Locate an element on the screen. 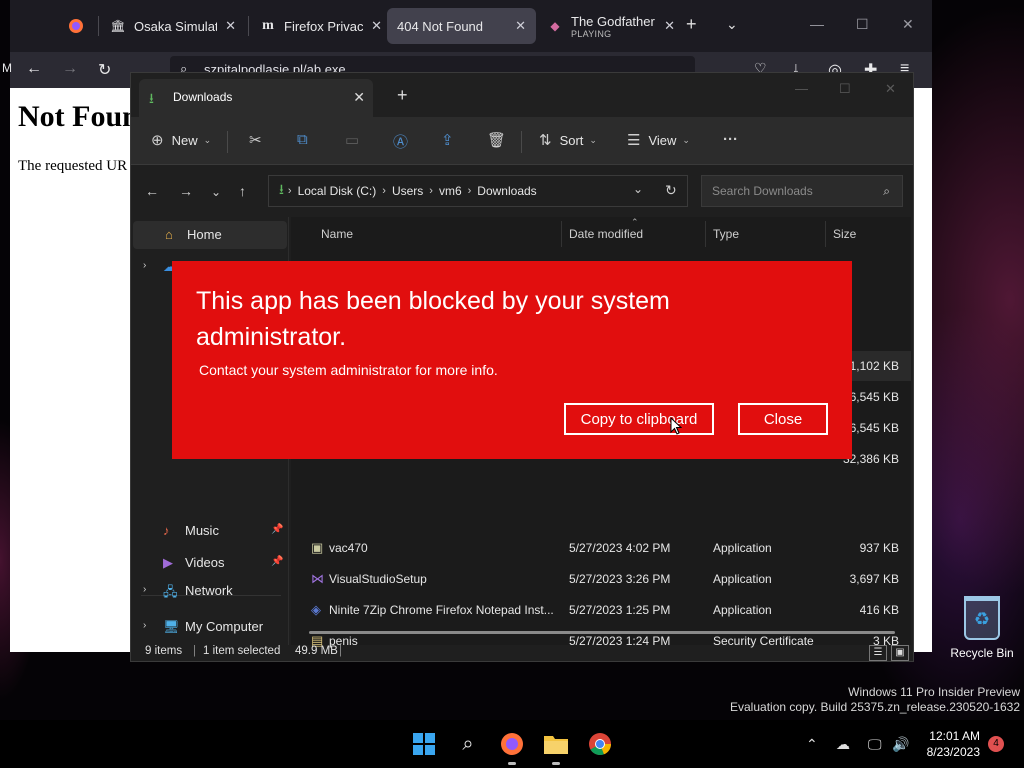  new-button: ⊕ New ⌄ is located at coordinates (181, 140).